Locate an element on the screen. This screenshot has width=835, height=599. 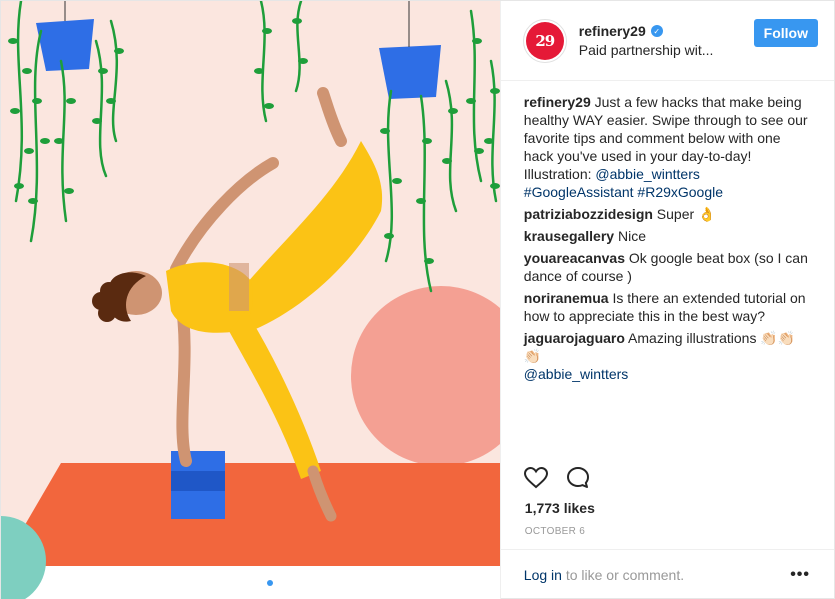
verified-icon: ✓ is located at coordinates (656, 31).